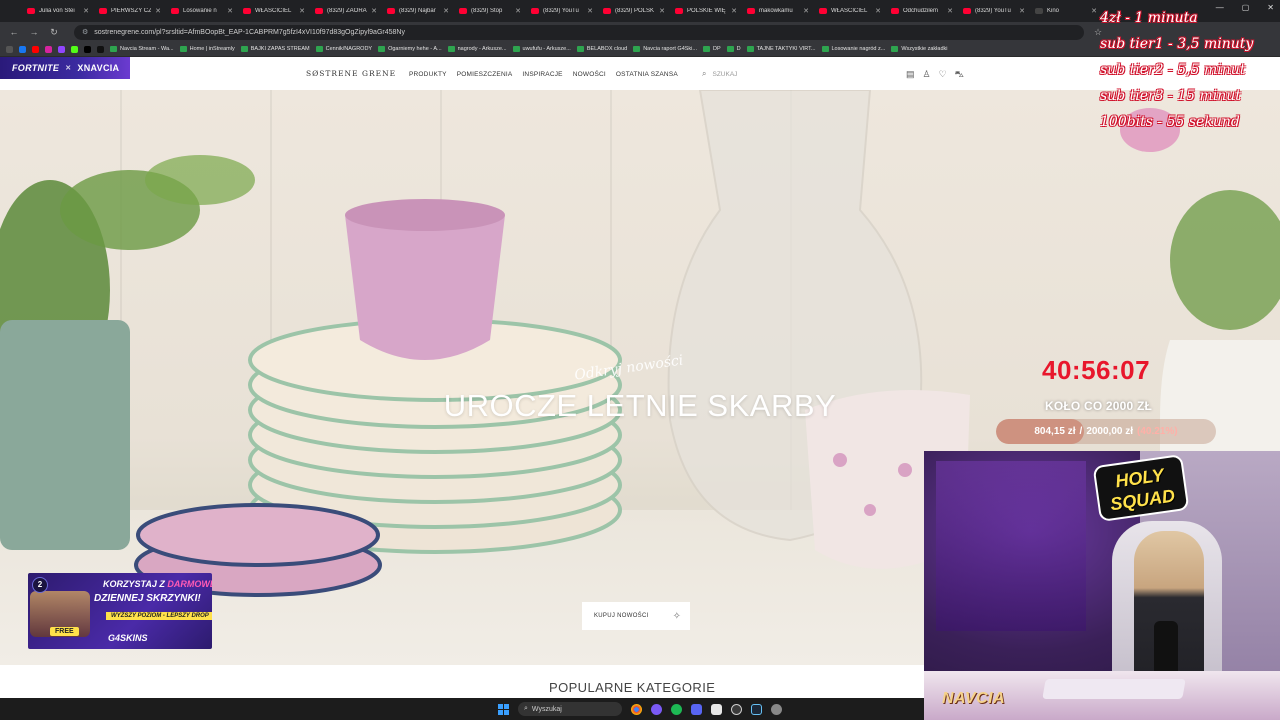 The image size is (1280, 720). What do you see at coordinates (428, 74) in the screenshot?
I see `nav-item: PRODUKTY` at bounding box center [428, 74].